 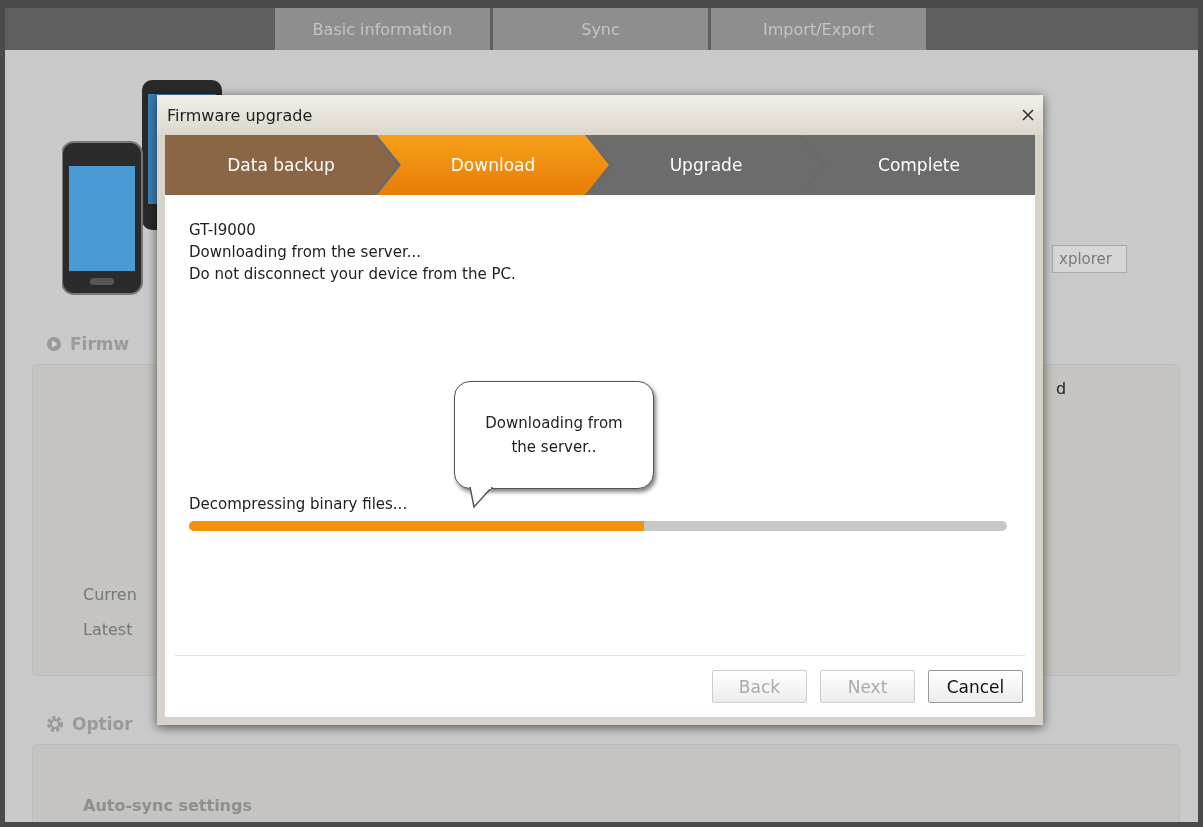 What do you see at coordinates (975, 686) in the screenshot?
I see `dialog-button: Cancel` at bounding box center [975, 686].